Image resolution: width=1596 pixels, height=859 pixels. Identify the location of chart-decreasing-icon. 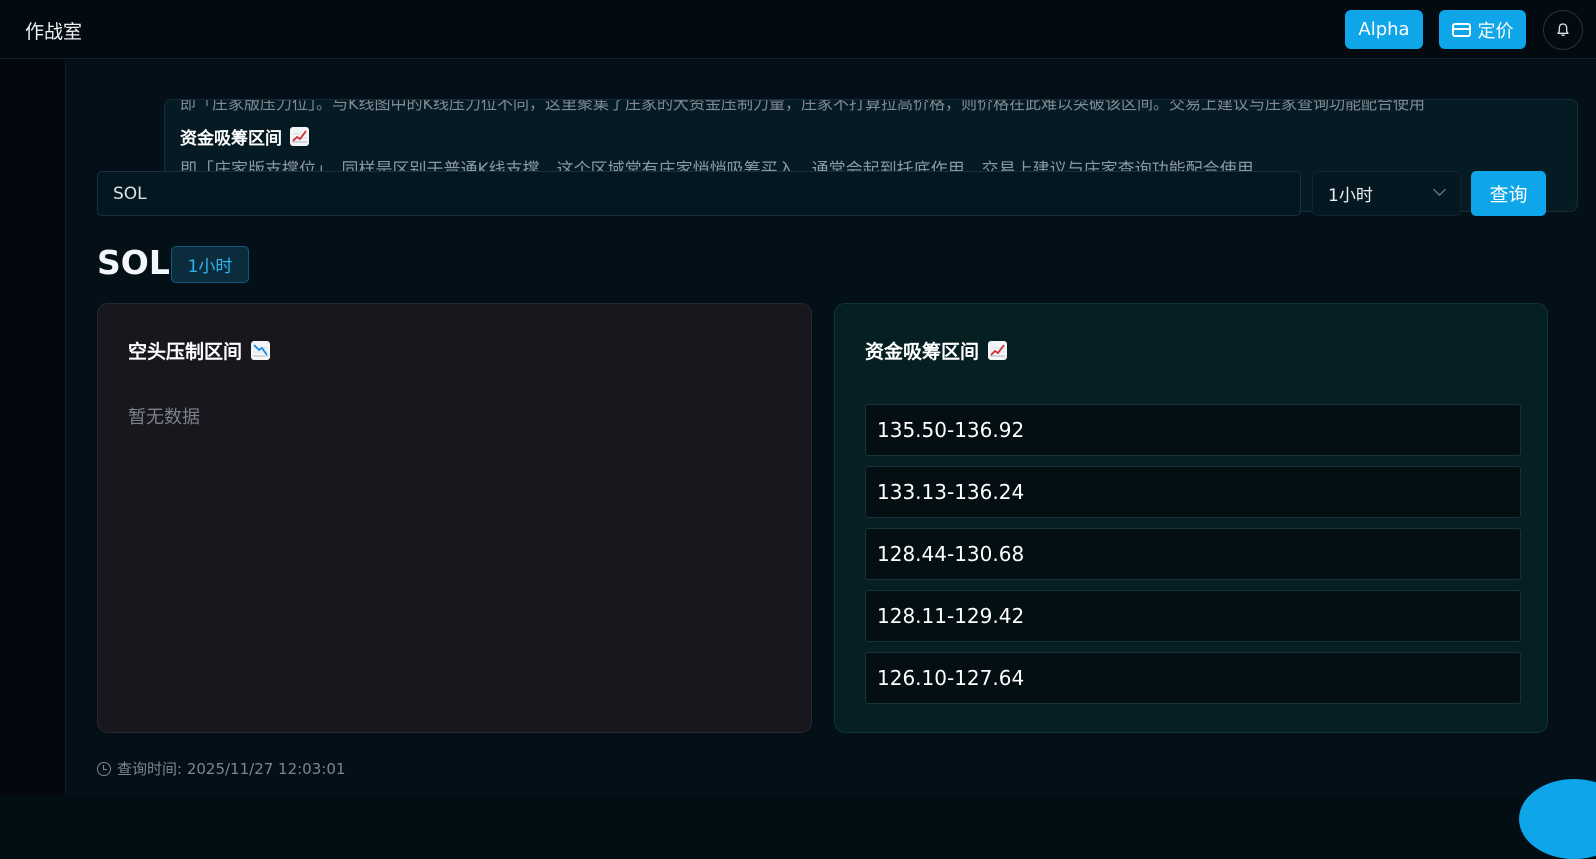
(261, 350).